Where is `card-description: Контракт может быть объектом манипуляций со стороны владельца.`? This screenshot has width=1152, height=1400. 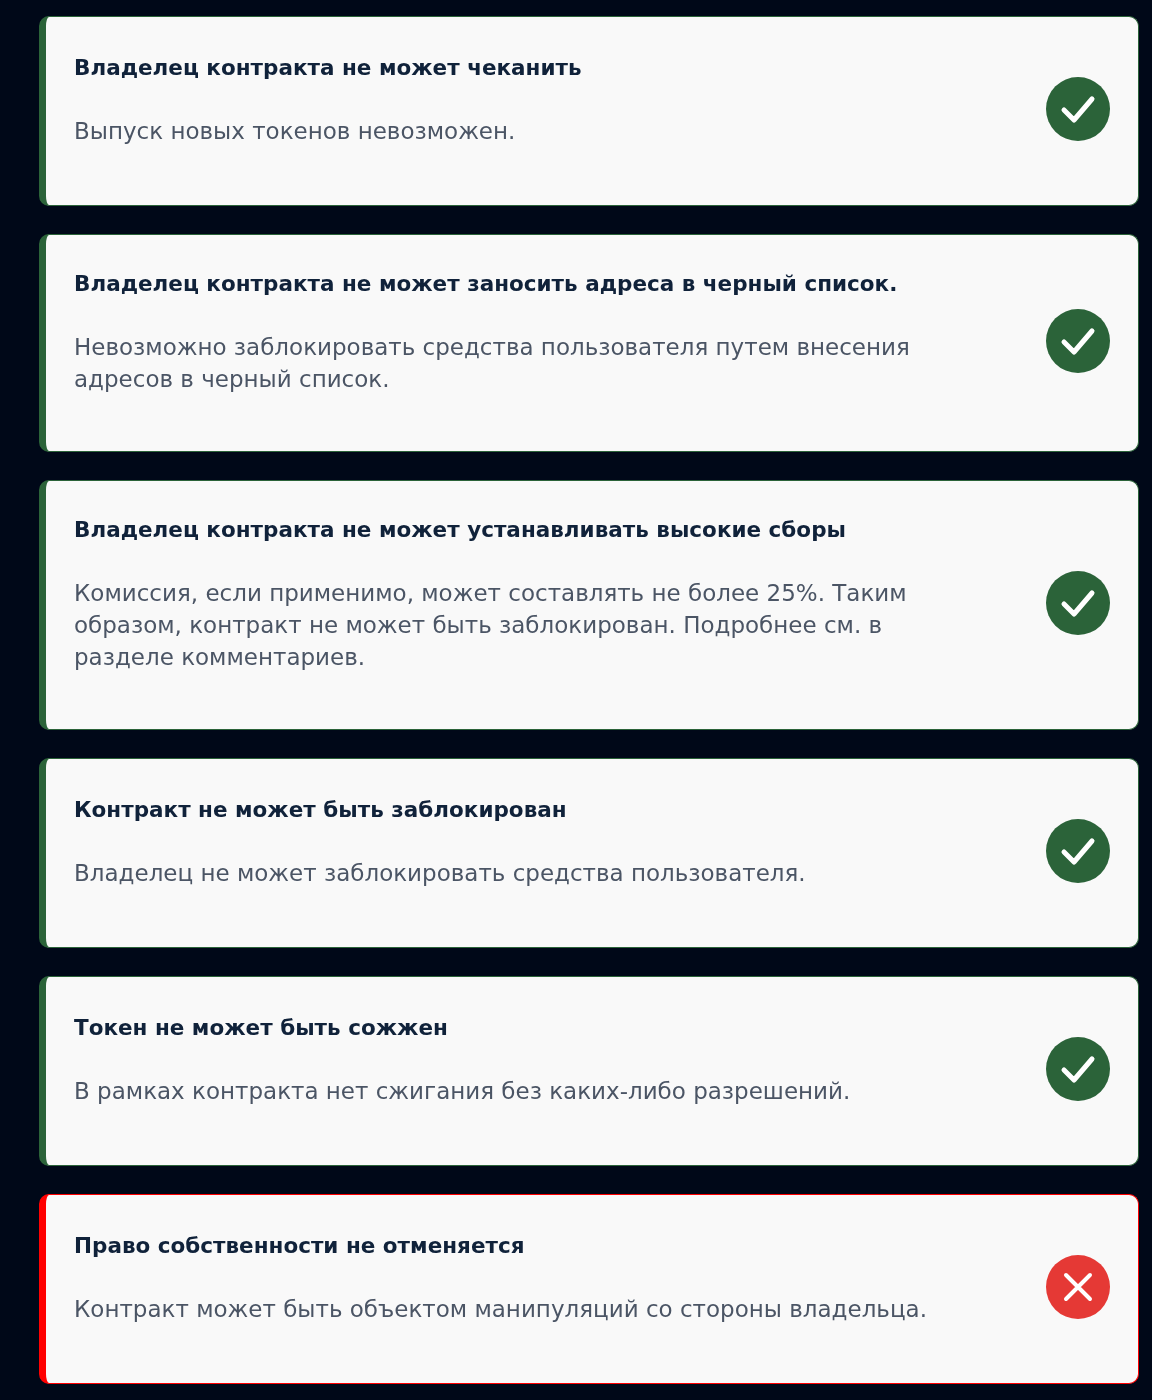
card-description: Контракт может быть объектом манипуляций со стороны владельца. is located at coordinates (501, 1309).